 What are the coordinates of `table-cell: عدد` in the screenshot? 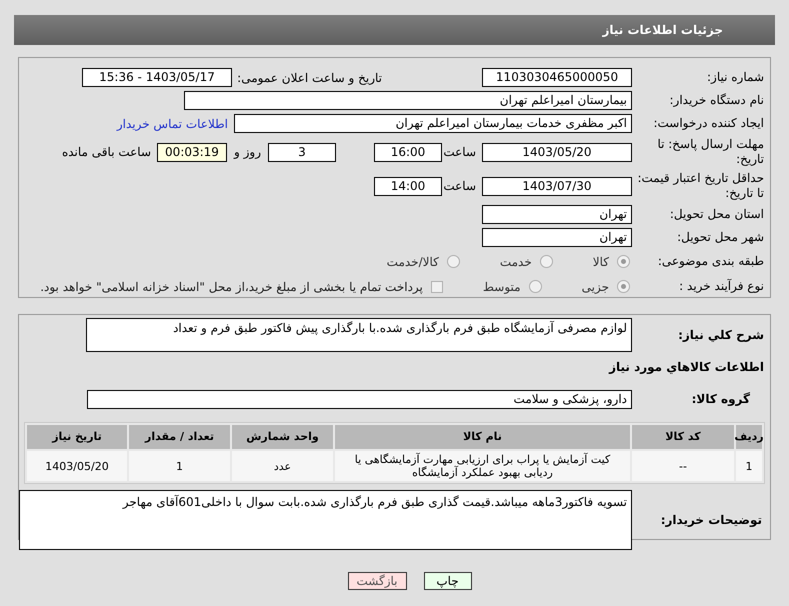 It's located at (282, 466).